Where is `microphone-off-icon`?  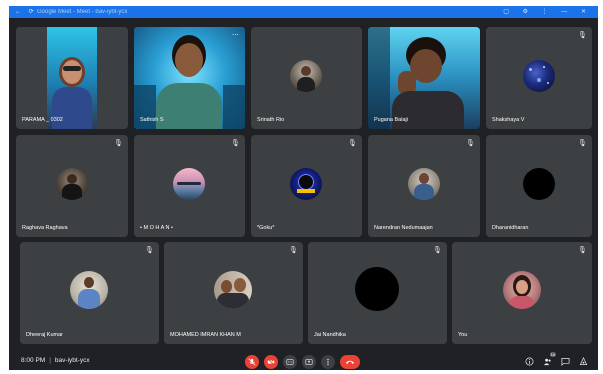
microphone-off-icon is located at coordinates (252, 362).